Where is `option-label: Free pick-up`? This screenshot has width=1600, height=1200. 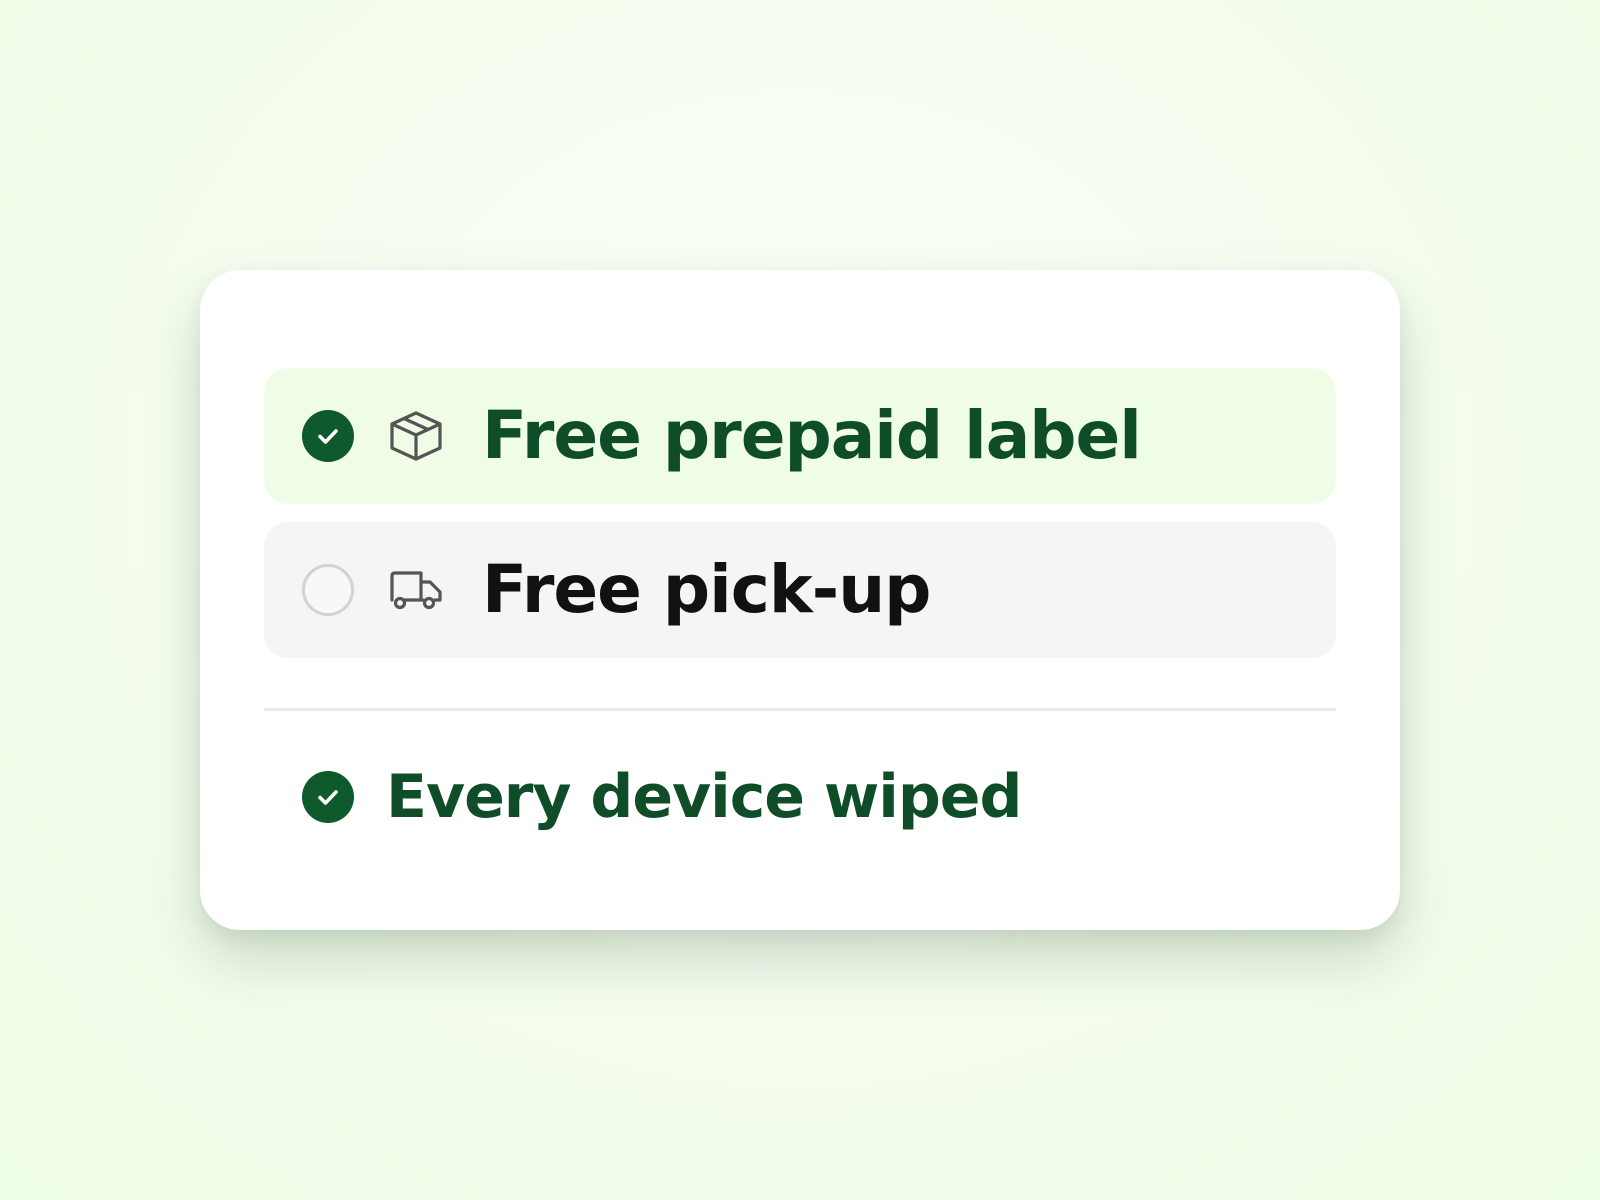 option-label: Free pick-up is located at coordinates (706, 589).